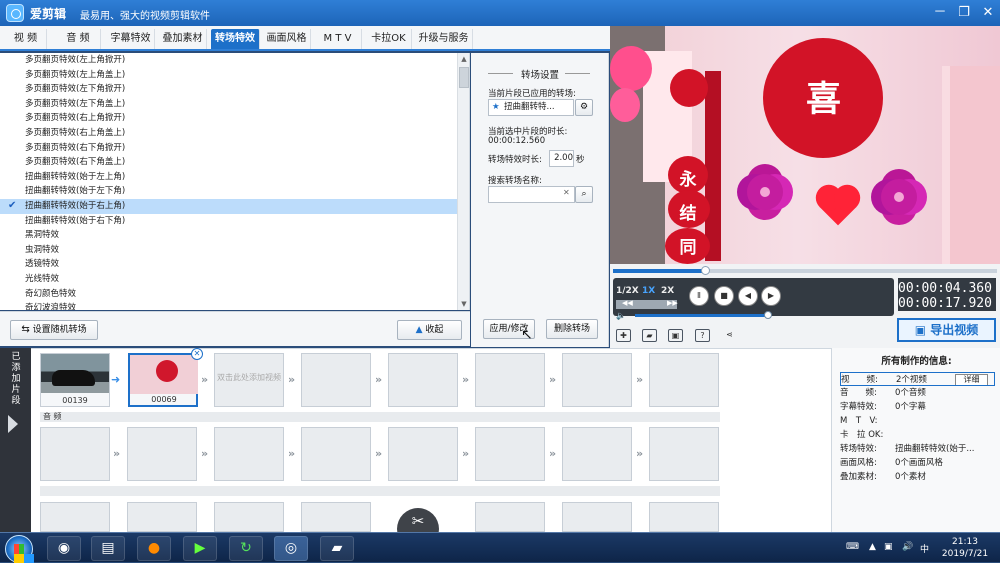 Image resolution: width=1000 pixels, height=563 pixels. I want to click on transition-item: 多页翻页特效(左上角盖上), so click(229, 75).